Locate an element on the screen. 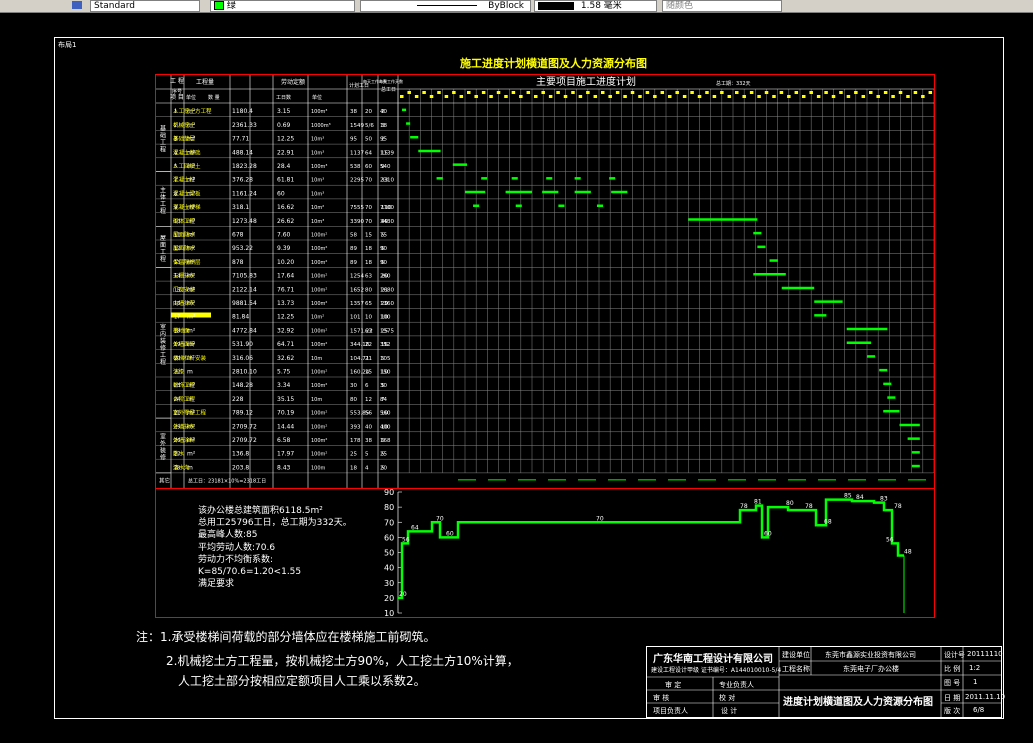 The height and width of the screenshot is (743, 1033). row-qty: 953.22 is located at coordinates (242, 248).